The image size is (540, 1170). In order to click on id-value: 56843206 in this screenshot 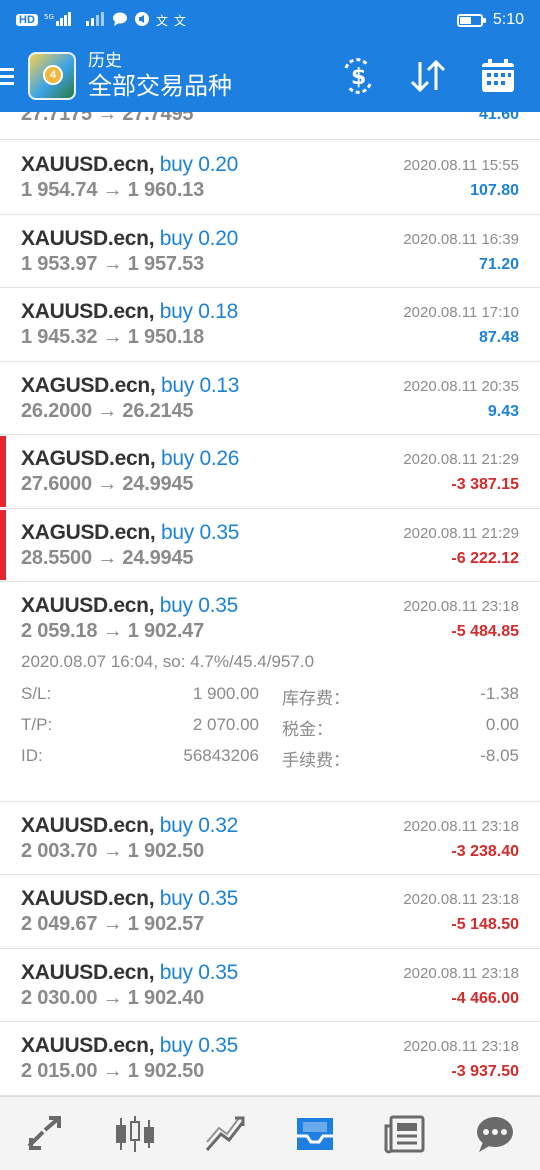, I will do `click(221, 755)`.